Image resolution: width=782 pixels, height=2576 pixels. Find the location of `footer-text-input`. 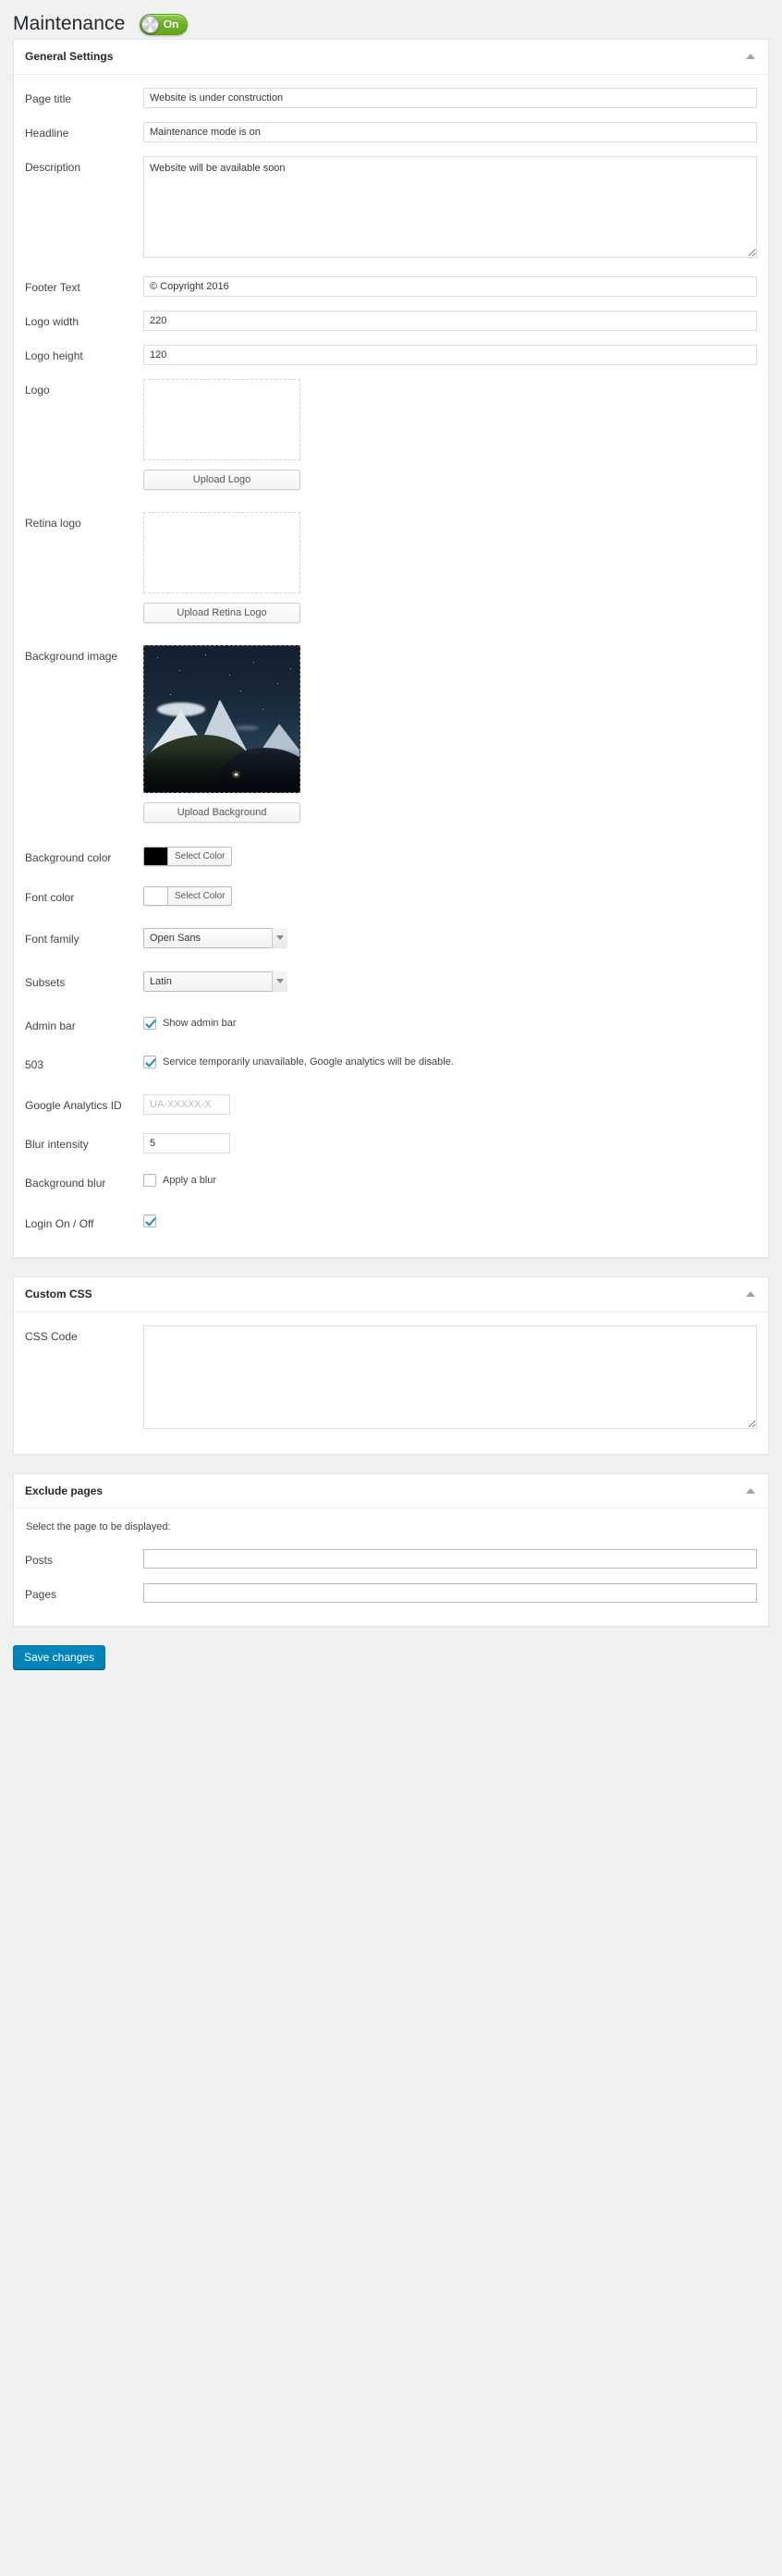

footer-text-input is located at coordinates (450, 286).